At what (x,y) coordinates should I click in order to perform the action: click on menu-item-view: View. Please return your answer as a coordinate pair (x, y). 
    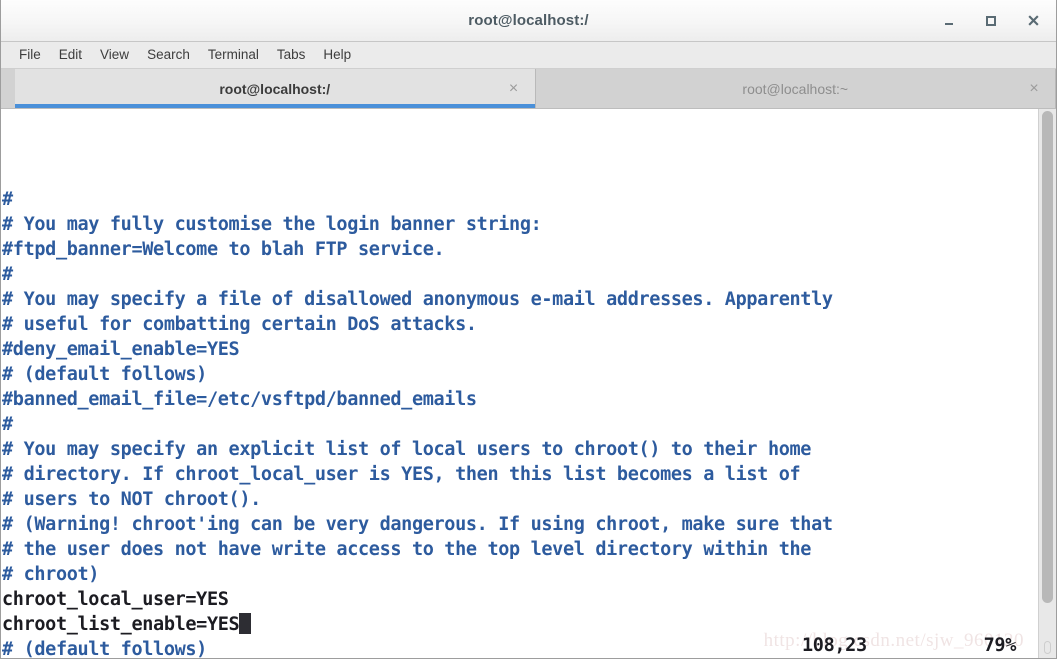
    Looking at the image, I should click on (114, 55).